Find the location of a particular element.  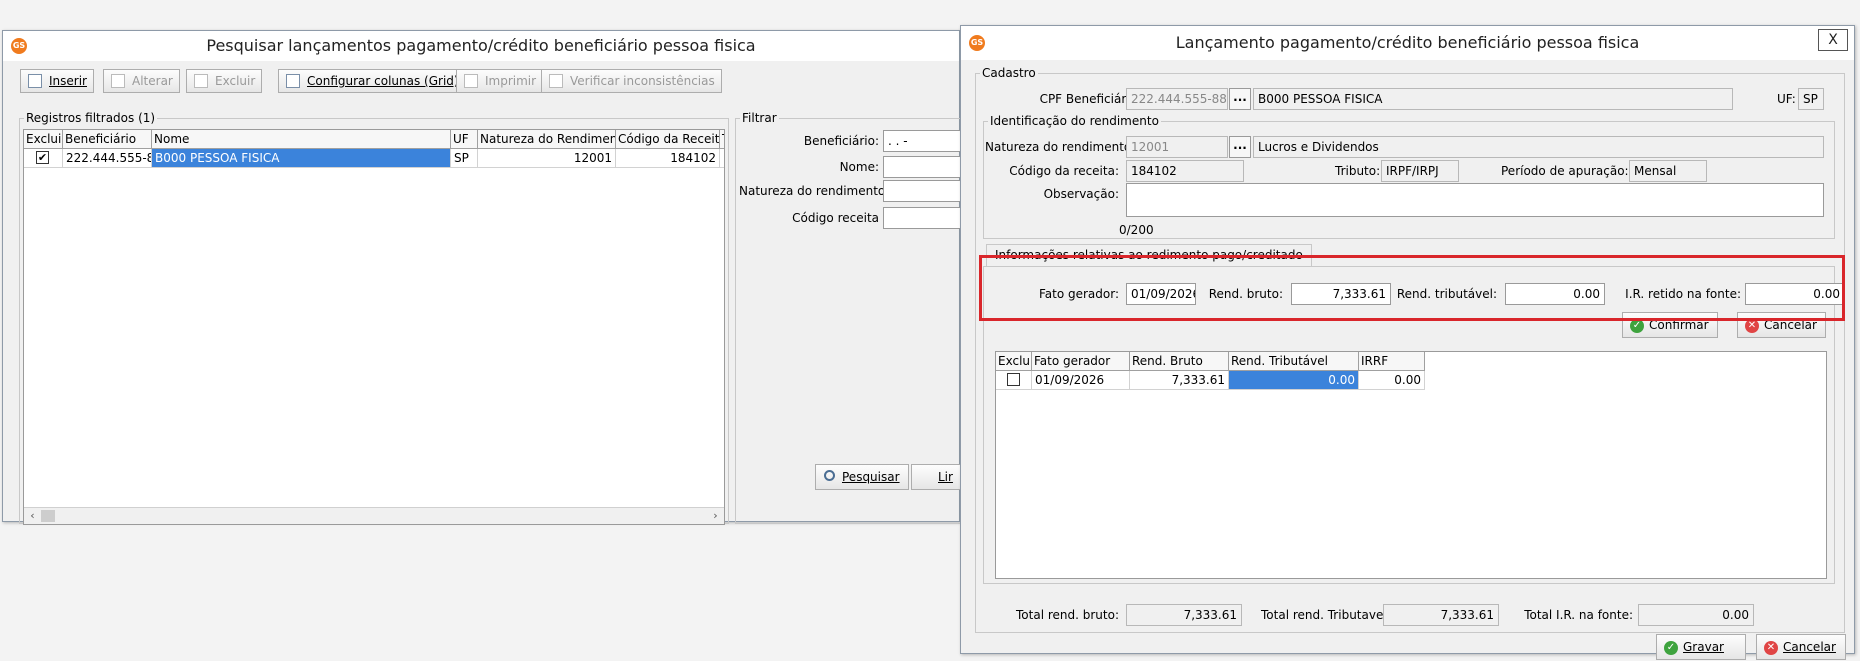

close-button: X is located at coordinates (1833, 40).